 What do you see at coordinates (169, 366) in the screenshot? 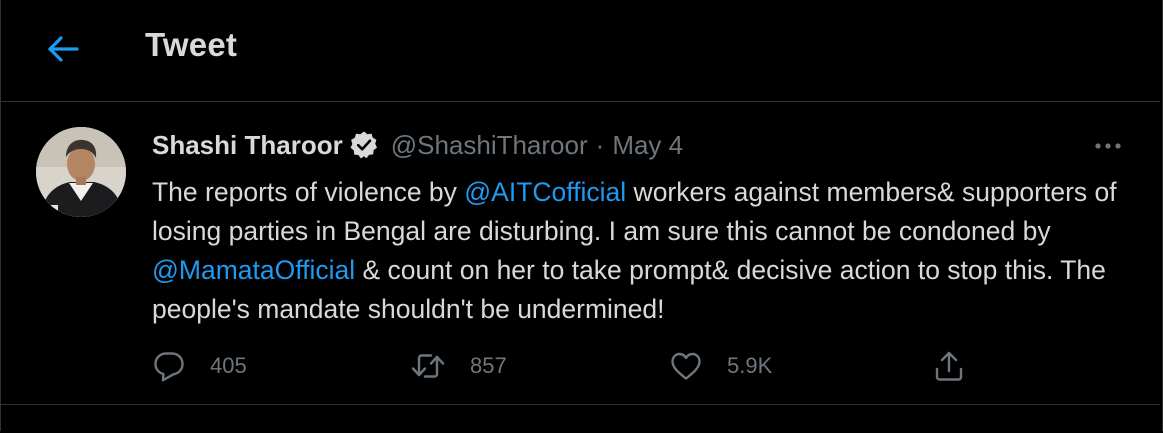
I see `reply-icon` at bounding box center [169, 366].